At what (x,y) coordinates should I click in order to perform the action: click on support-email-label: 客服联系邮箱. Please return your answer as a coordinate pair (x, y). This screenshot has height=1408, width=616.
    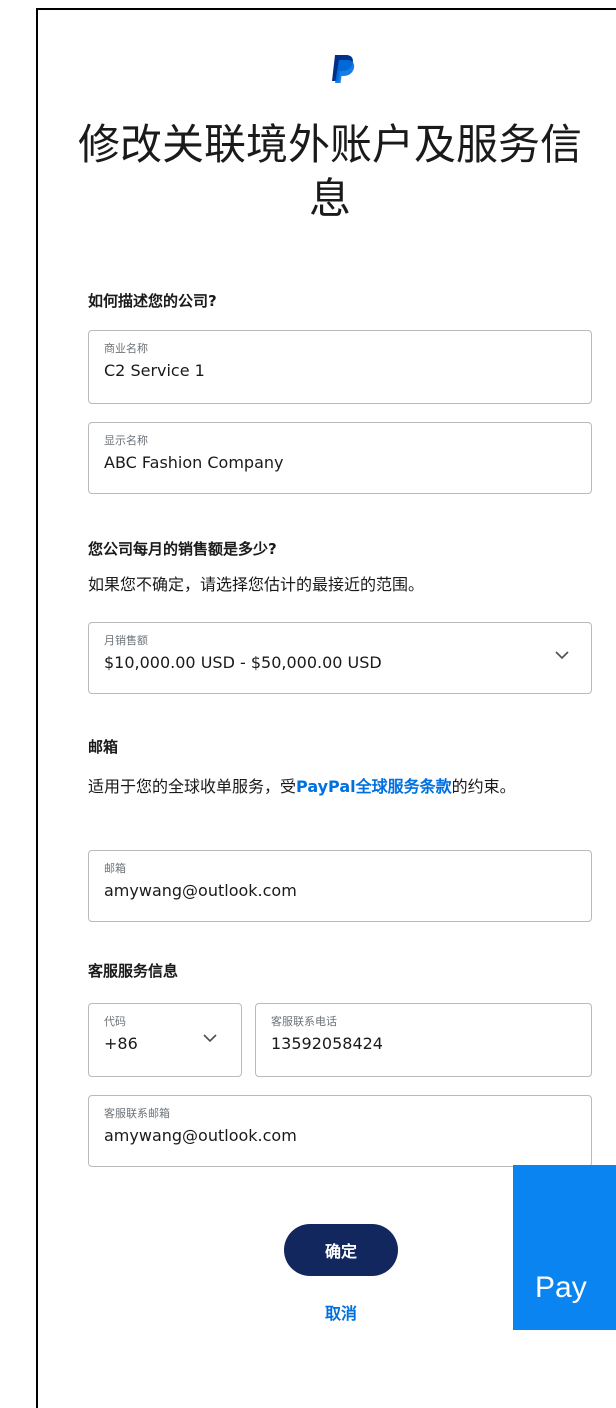
    Looking at the image, I should click on (137, 1113).